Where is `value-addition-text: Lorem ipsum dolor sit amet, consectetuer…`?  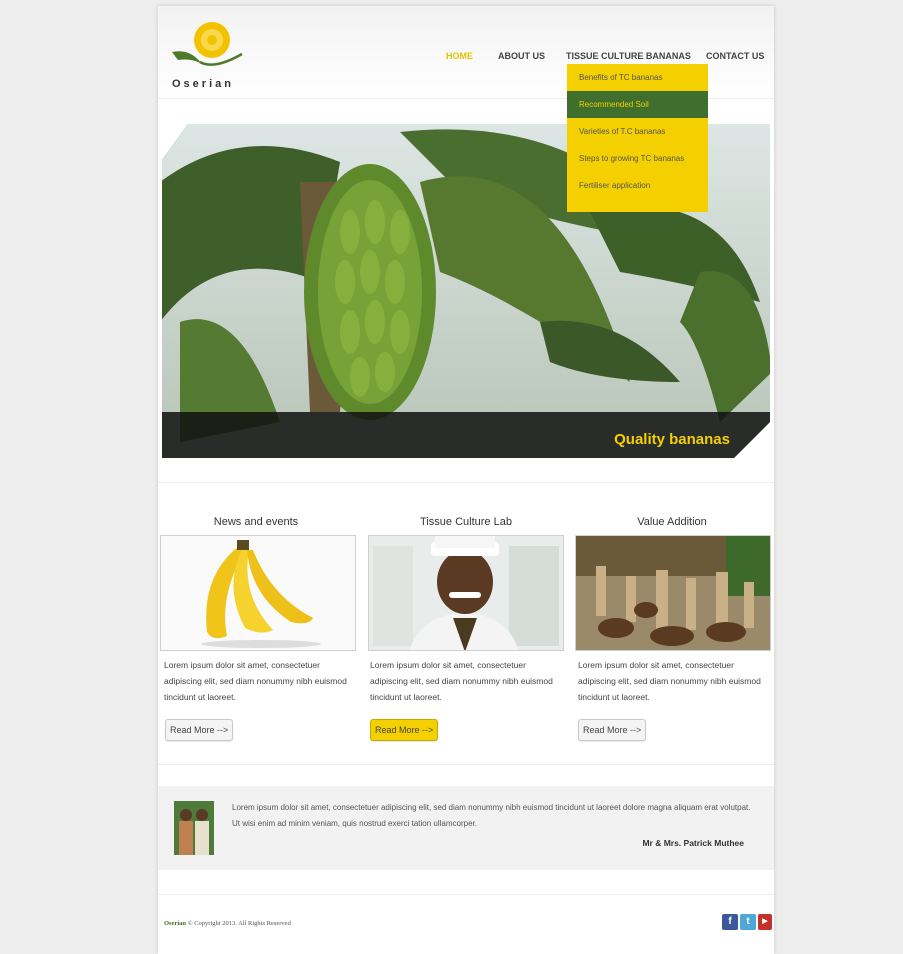
value-addition-text: Lorem ipsum dolor sit amet, consectetuer… is located at coordinates (669, 681).